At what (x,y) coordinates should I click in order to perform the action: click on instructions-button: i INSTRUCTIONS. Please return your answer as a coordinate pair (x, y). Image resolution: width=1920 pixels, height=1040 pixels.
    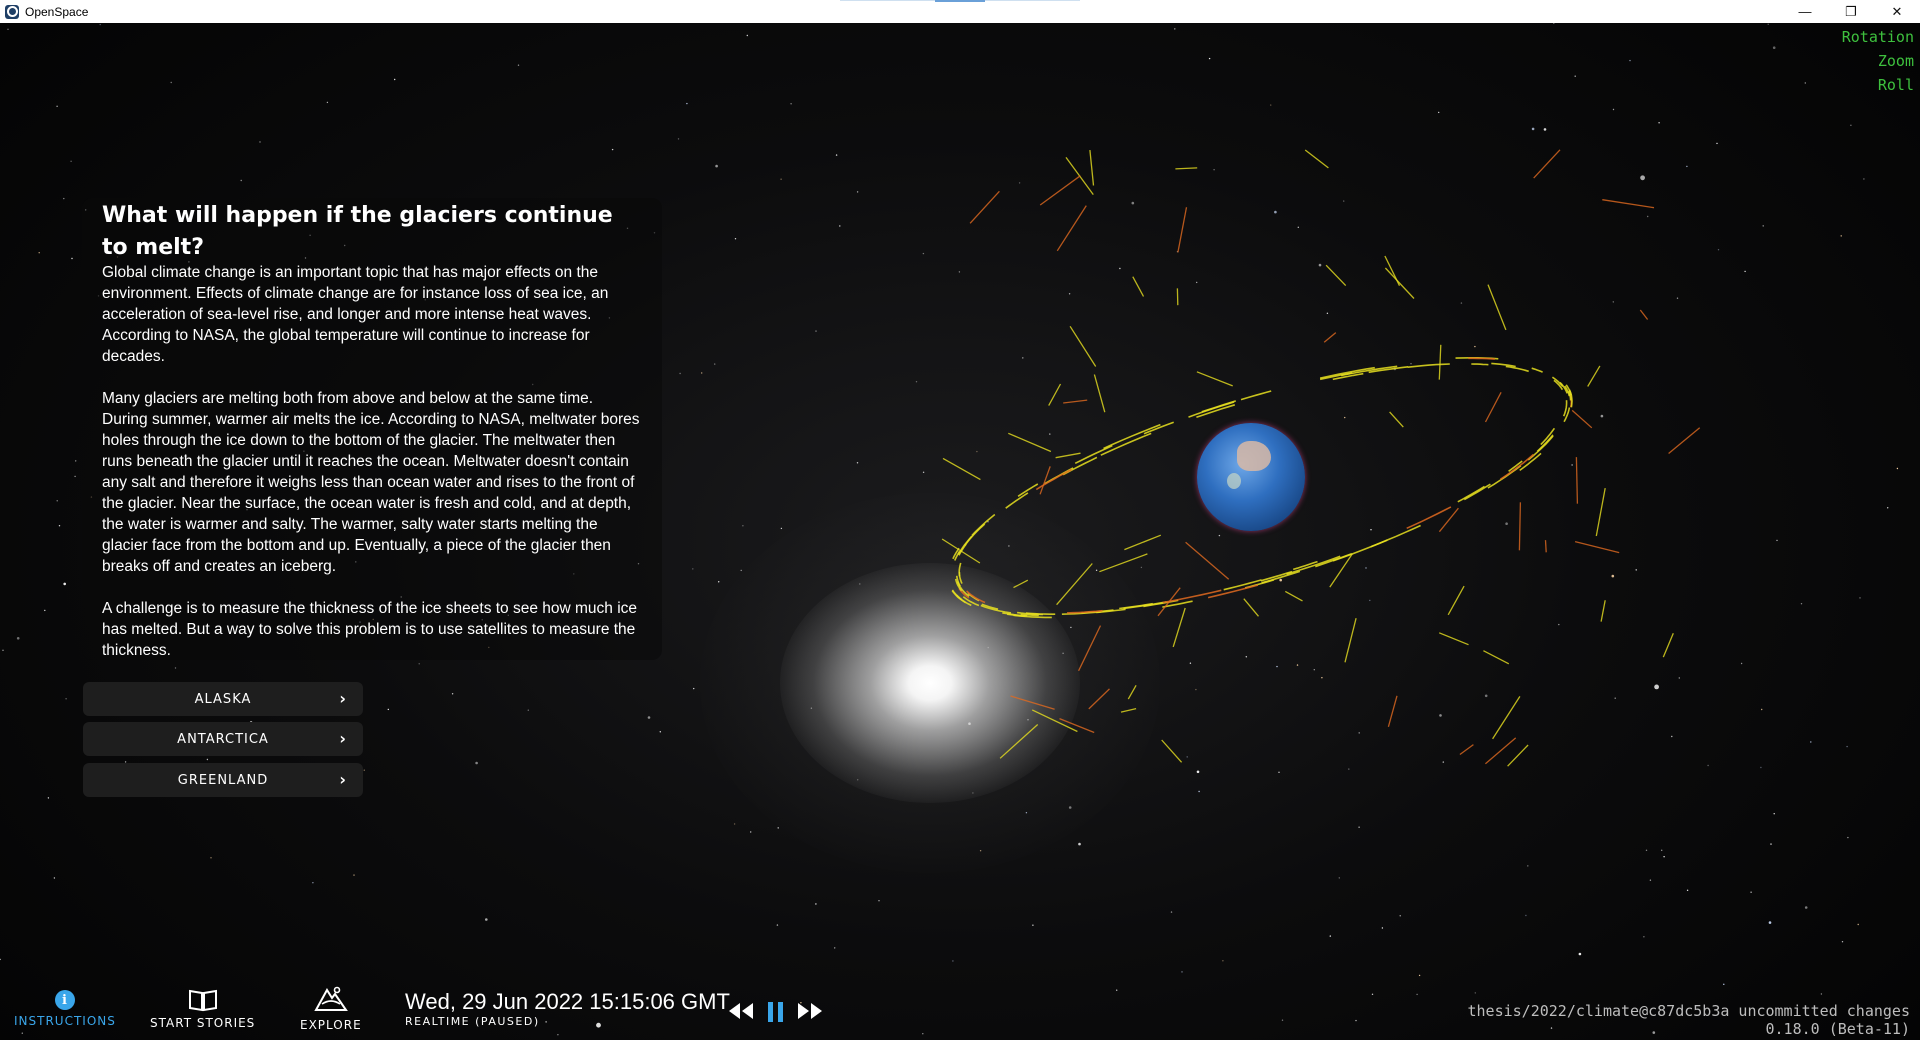
    Looking at the image, I should click on (65, 1009).